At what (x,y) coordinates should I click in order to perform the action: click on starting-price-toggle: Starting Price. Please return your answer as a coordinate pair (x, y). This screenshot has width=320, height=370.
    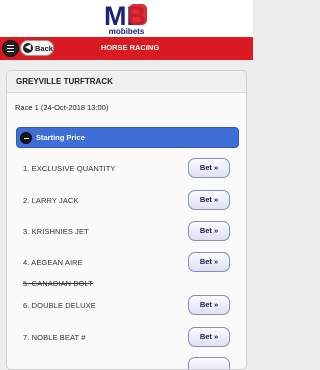
    Looking at the image, I should click on (127, 137).